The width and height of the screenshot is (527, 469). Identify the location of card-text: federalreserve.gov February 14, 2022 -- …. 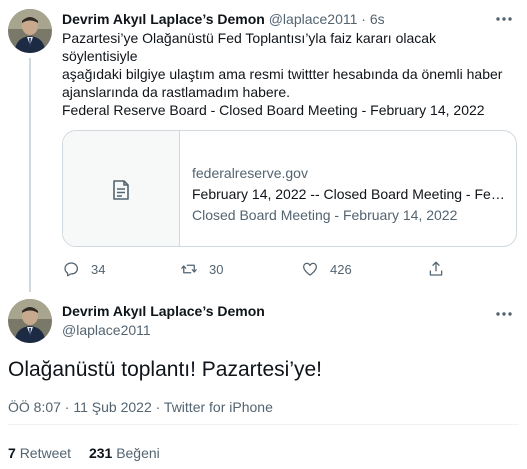
(351, 194).